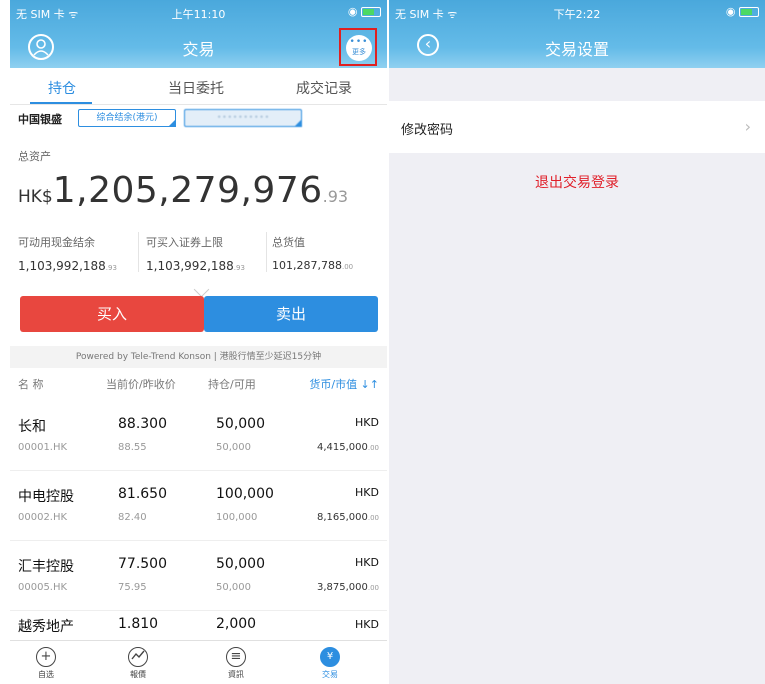 This screenshot has width=765, height=684. Describe the element at coordinates (359, 42) in the screenshot. I see `more-dots-icon: •••` at that location.